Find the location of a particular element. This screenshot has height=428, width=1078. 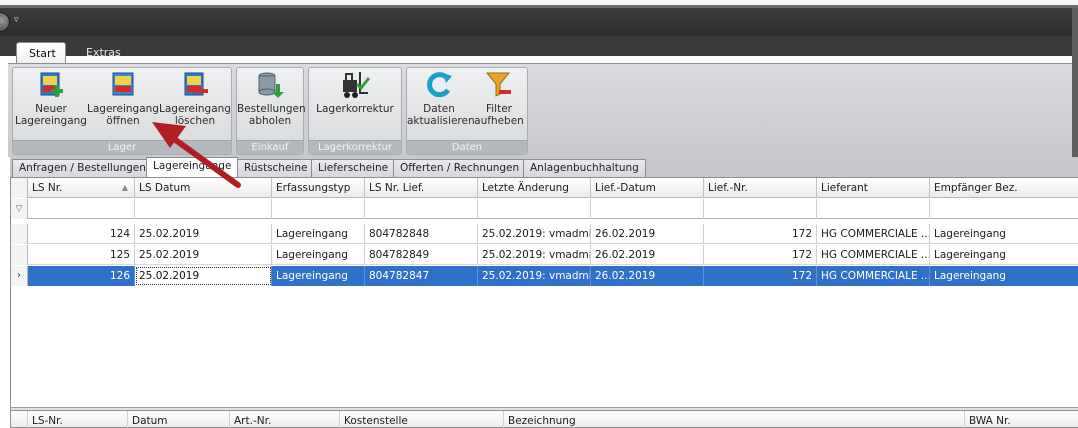

button-label-line1: Lagereingang is located at coordinates (123, 109).